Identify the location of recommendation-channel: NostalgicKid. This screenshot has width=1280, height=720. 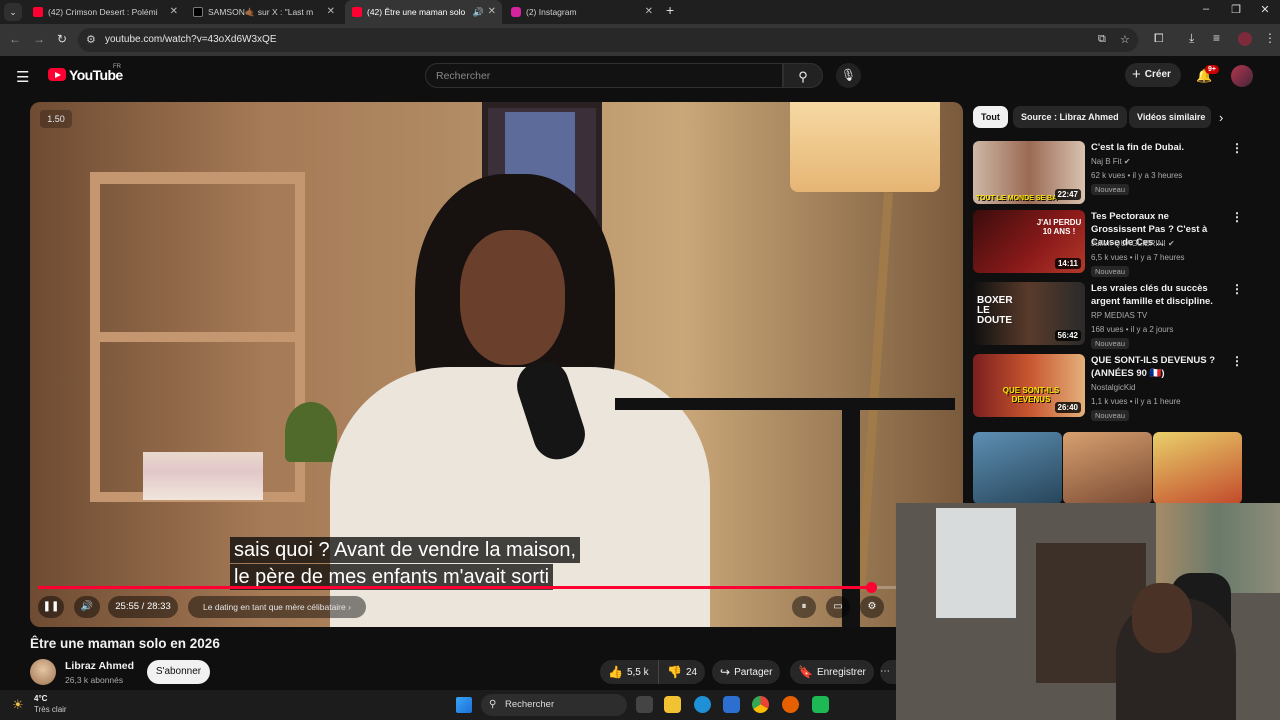
(1113, 387).